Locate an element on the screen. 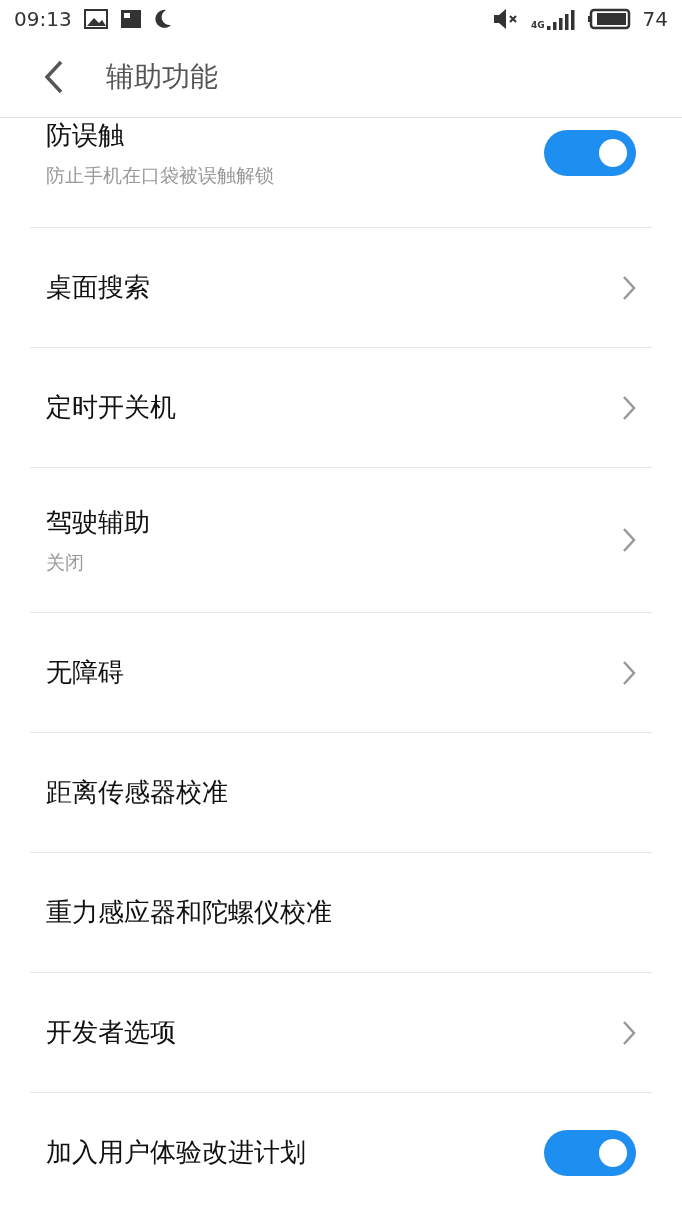 The image size is (682, 1212). setting-title: 开发者选项 is located at coordinates (111, 1032).